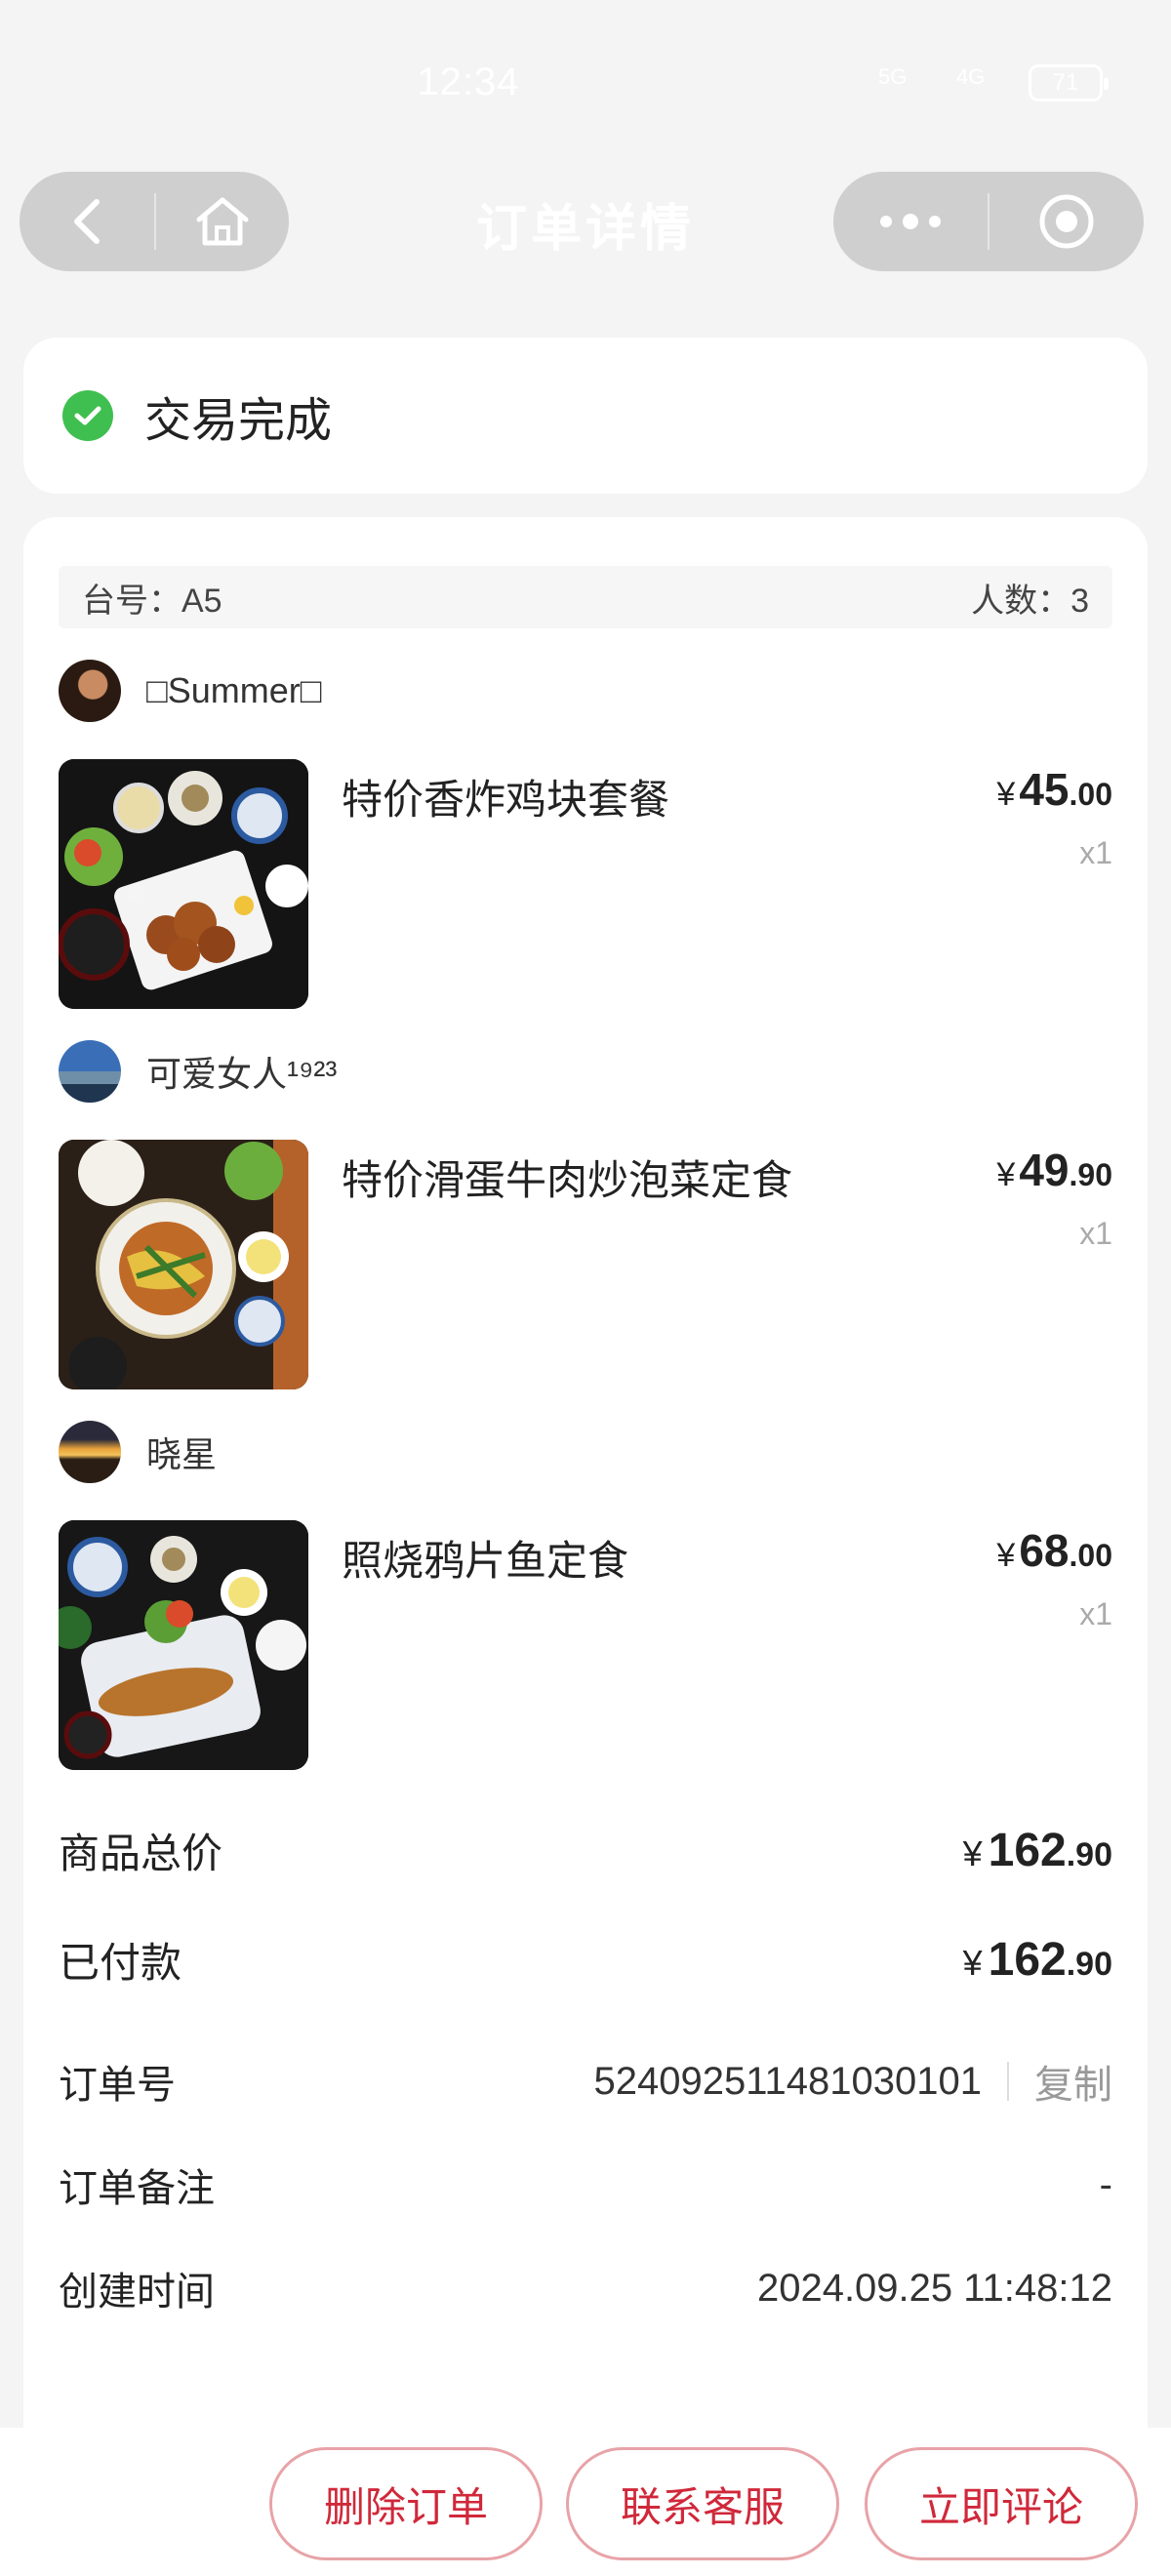 This screenshot has width=1171, height=2576. I want to click on diner-name: 可爱女人¹⁹²³, so click(242, 1074).